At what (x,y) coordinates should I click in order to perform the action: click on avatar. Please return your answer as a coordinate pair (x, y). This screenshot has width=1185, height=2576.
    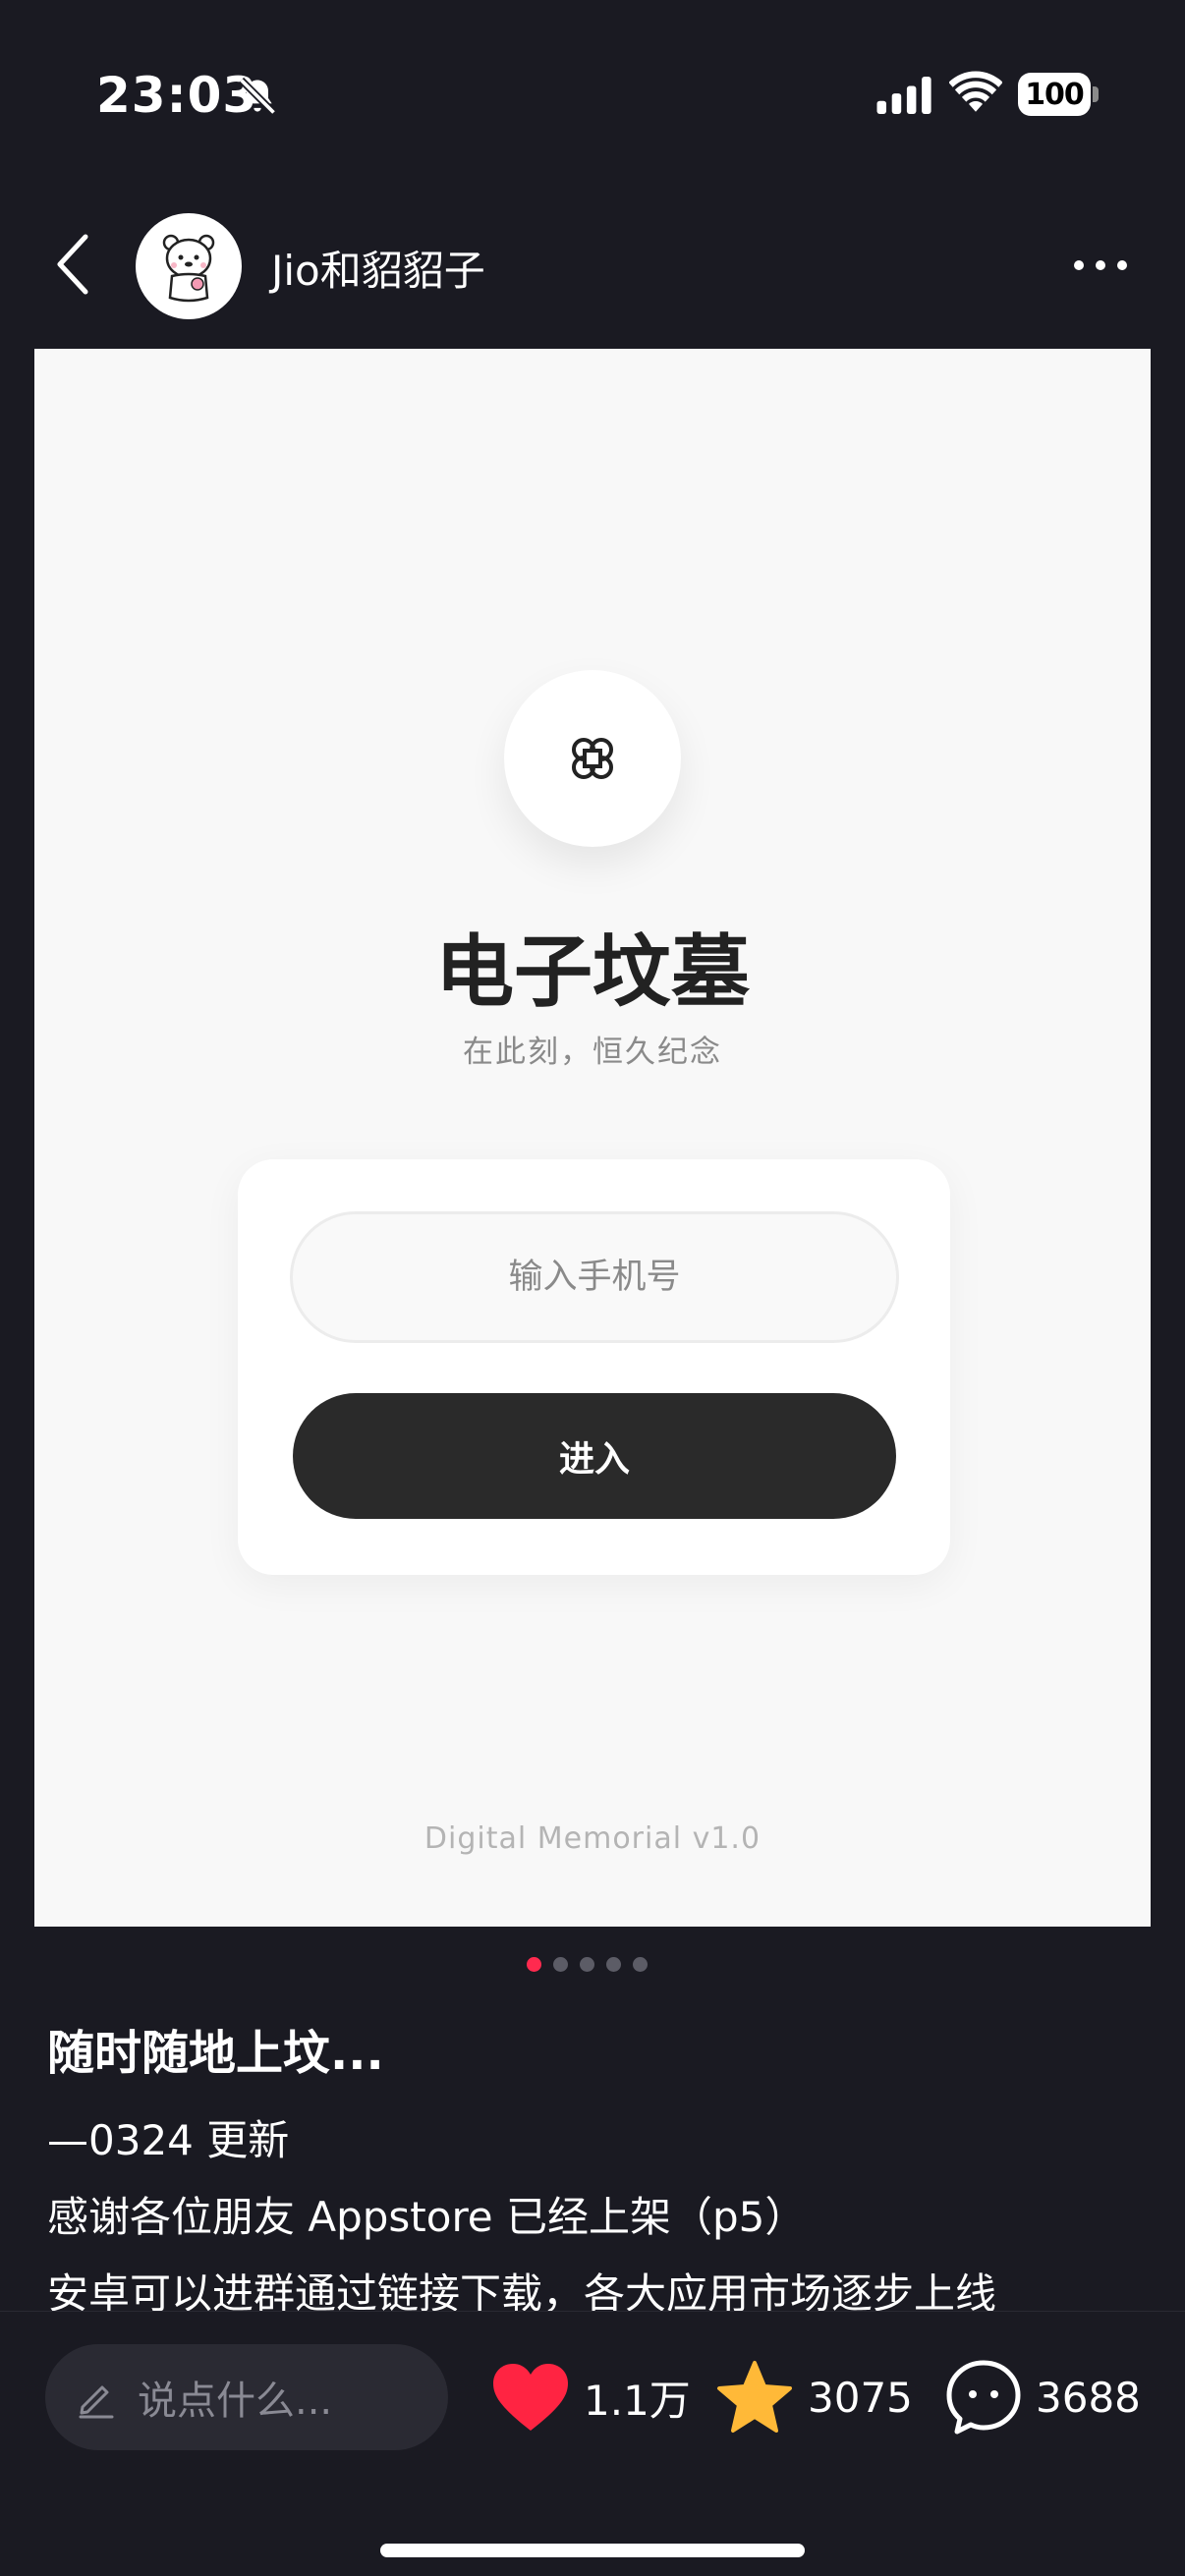
    Looking at the image, I should click on (189, 266).